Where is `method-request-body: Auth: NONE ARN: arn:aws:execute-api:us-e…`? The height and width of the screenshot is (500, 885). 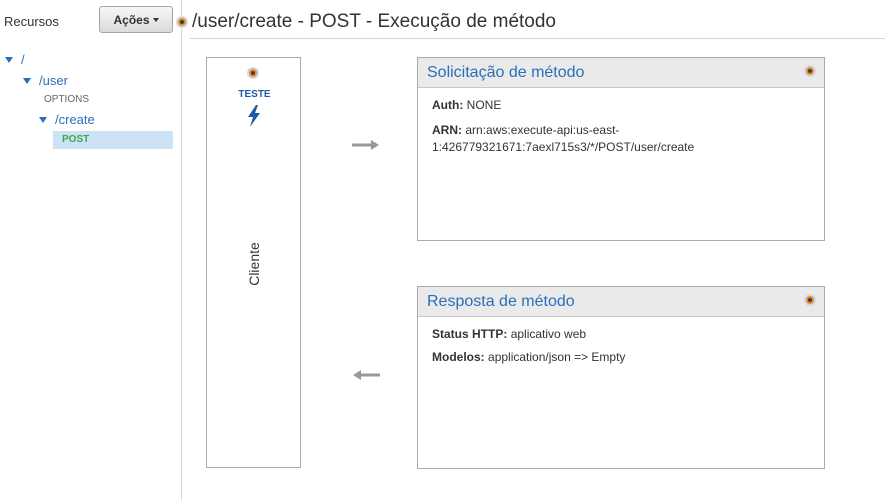
method-request-body: Auth: NONE ARN: arn:aws:execute-api:us-e… is located at coordinates (621, 130).